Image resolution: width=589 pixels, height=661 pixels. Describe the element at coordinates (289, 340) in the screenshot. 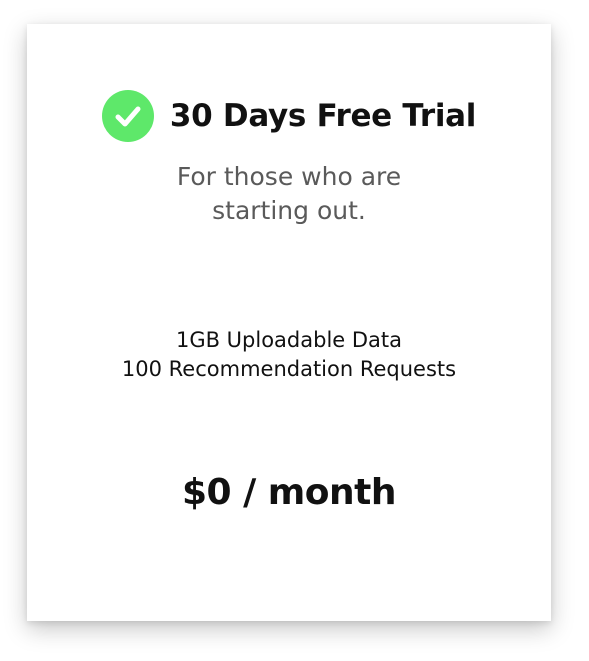

I see `feature-item: 1GB Uploadable Data` at that location.